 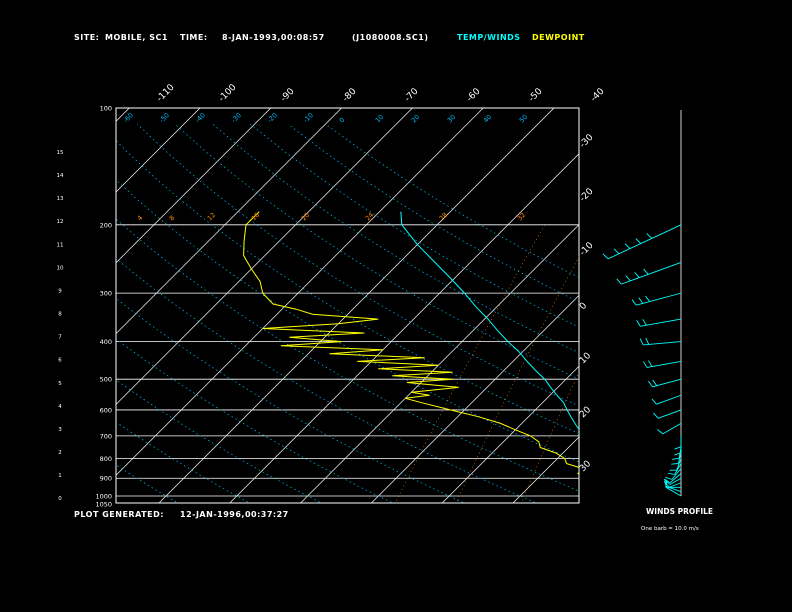 What do you see at coordinates (412, 95) in the screenshot?
I see `isotherm-top-label: -70` at bounding box center [412, 95].